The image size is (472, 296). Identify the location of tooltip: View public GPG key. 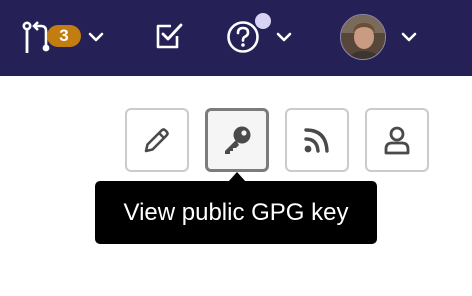
(236, 212).